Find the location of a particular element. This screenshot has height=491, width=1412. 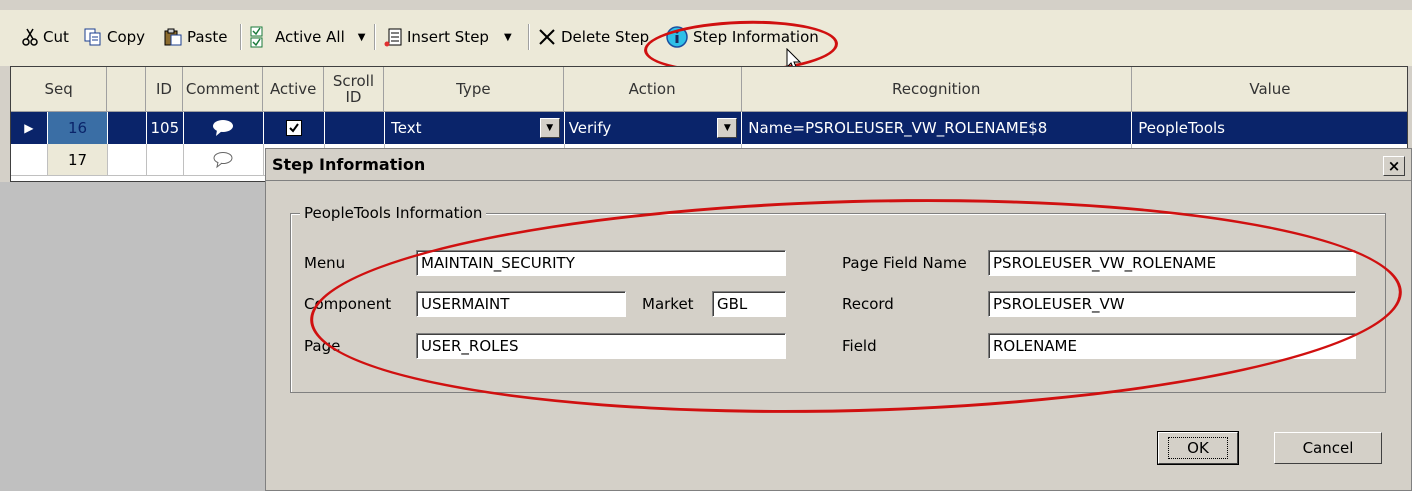

check-icon is located at coordinates (294, 128).